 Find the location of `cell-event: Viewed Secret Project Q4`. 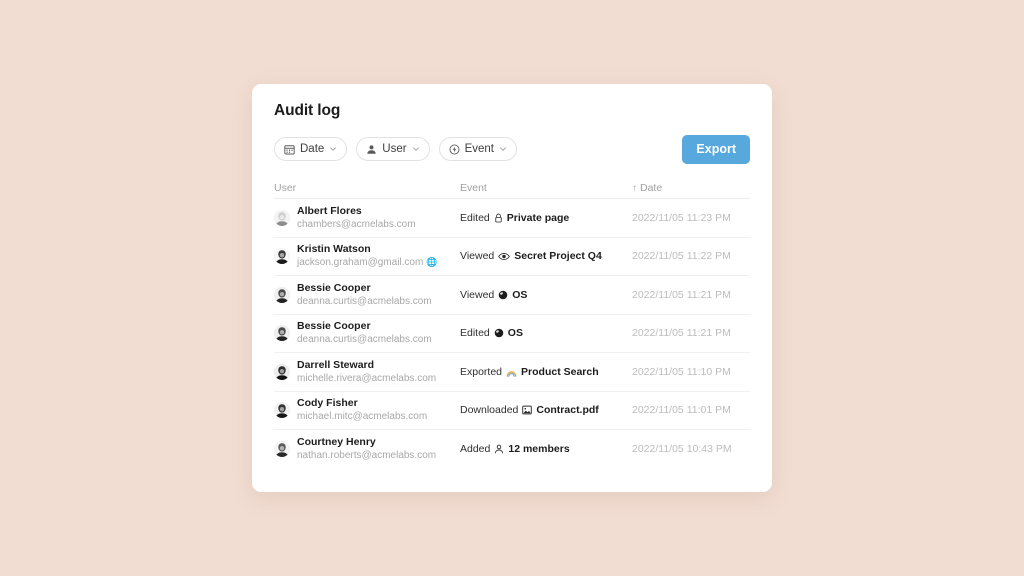

cell-event: Viewed Secret Project Q4 is located at coordinates (546, 256).